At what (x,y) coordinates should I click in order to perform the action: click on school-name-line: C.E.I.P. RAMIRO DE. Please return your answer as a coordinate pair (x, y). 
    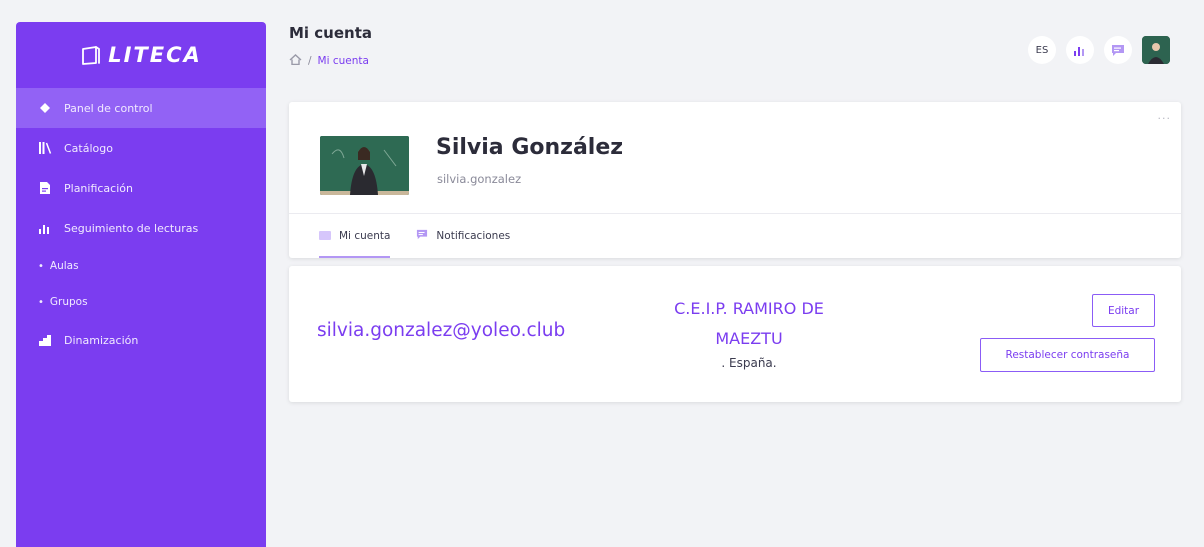
    Looking at the image, I should click on (749, 308).